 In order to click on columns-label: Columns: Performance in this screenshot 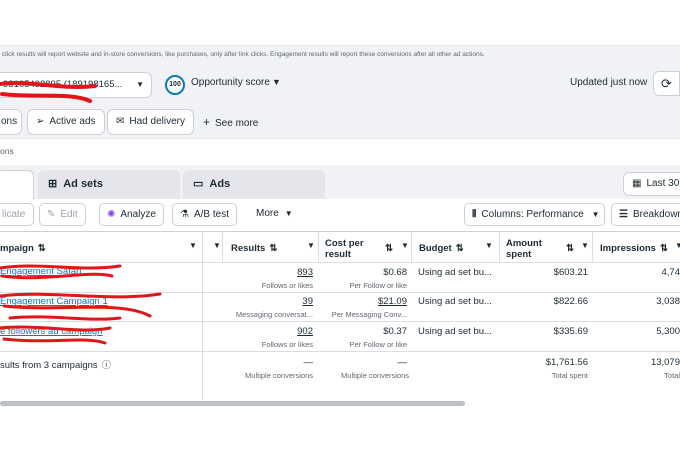, I will do `click(532, 214)`.